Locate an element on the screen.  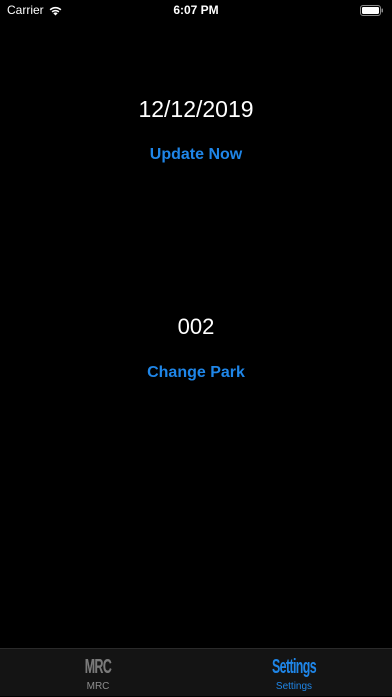
update-now-button: Update Now is located at coordinates (196, 158).